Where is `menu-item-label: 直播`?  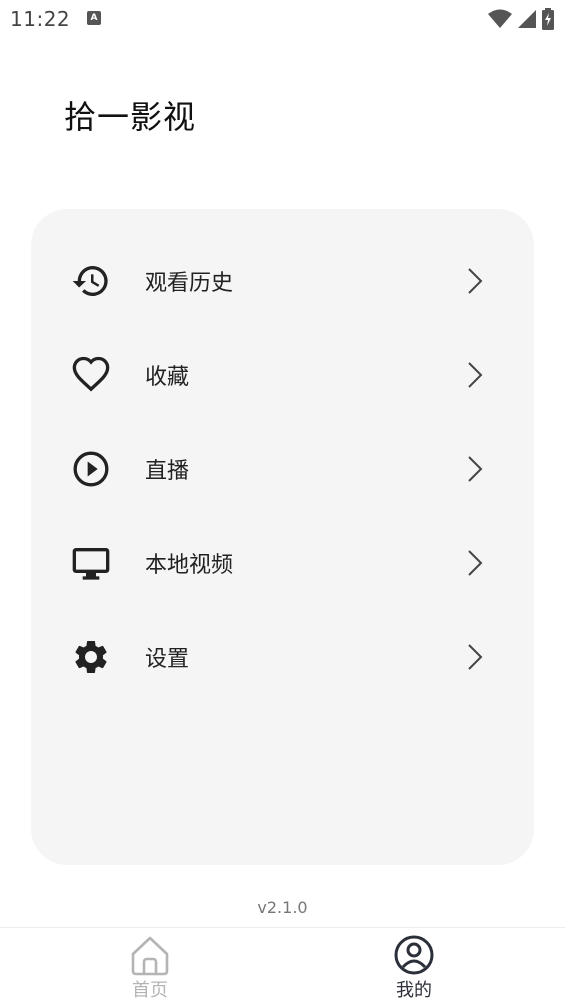
menu-item-label: 直播 is located at coordinates (167, 471).